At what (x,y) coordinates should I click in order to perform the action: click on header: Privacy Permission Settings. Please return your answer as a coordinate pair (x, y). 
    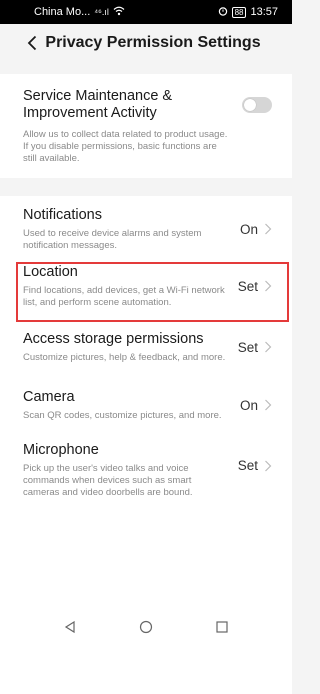
    Looking at the image, I should click on (146, 43).